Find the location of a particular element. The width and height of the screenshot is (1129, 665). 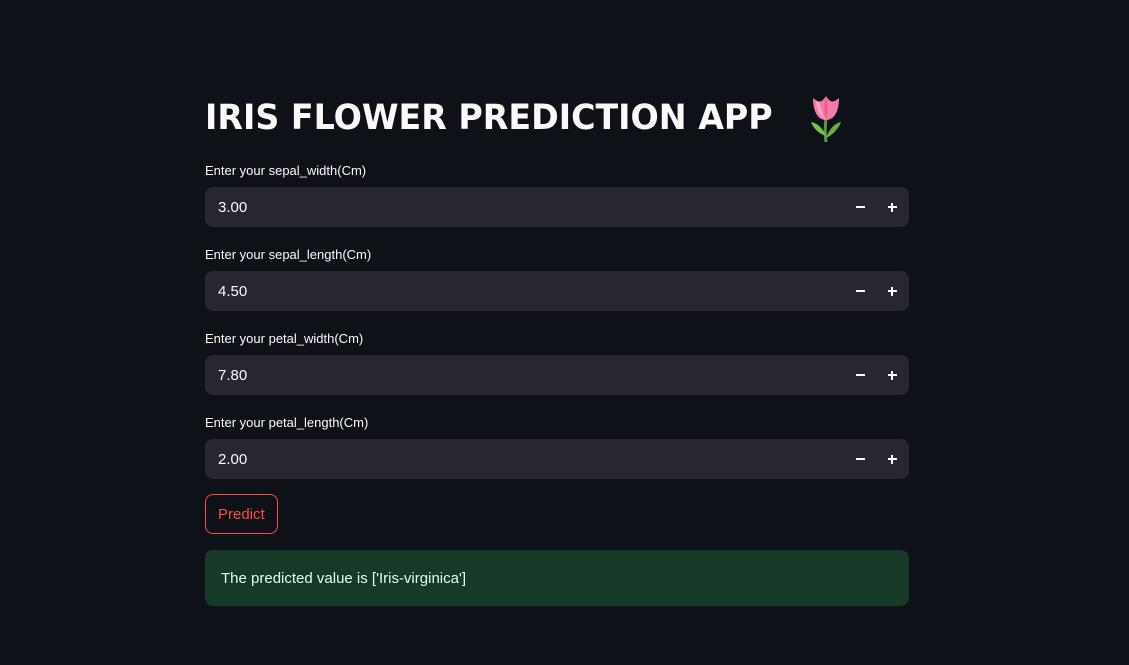

sepal-length-decrement-button is located at coordinates (860, 291).